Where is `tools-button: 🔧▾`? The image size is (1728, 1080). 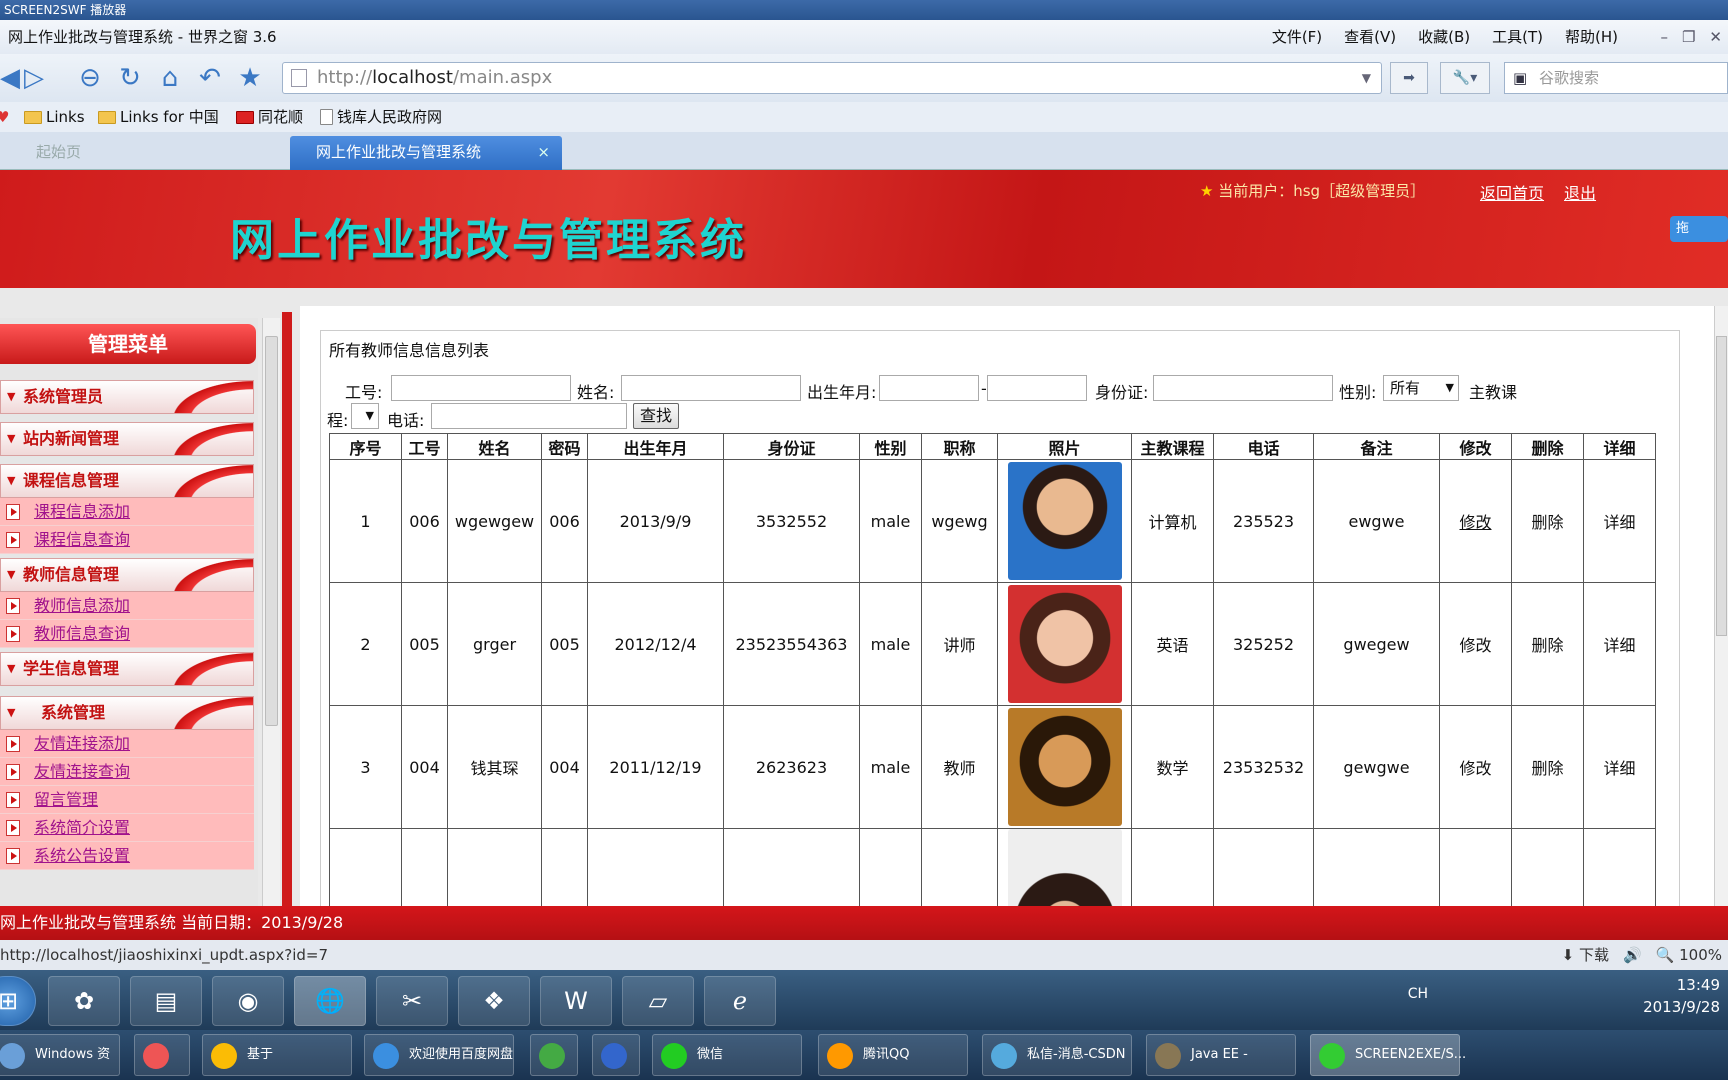 tools-button: 🔧▾ is located at coordinates (1465, 78).